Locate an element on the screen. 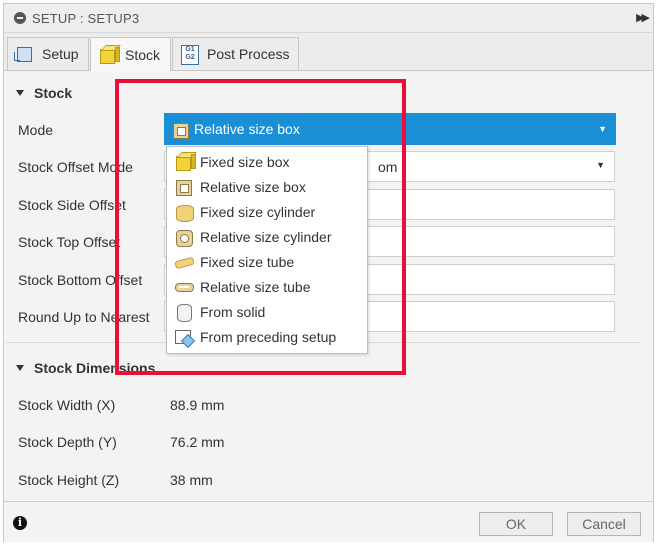  stock-offset-mode-label: Stock Offset Mode is located at coordinates (75, 167).